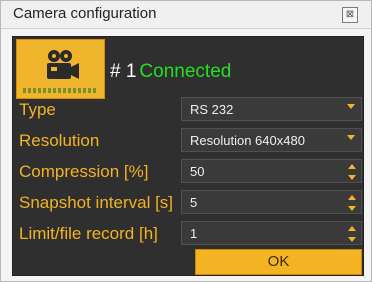 The width and height of the screenshot is (372, 282). I want to click on camera-tile, so click(60, 69).